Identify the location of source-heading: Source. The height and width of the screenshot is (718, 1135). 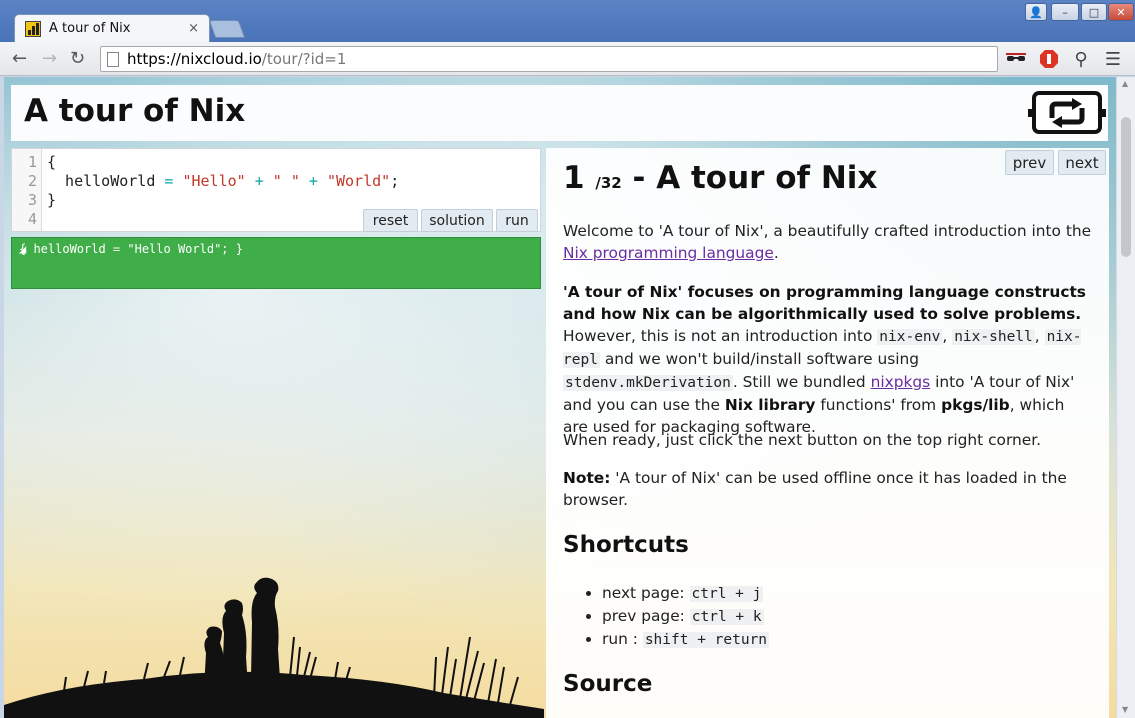
(608, 684).